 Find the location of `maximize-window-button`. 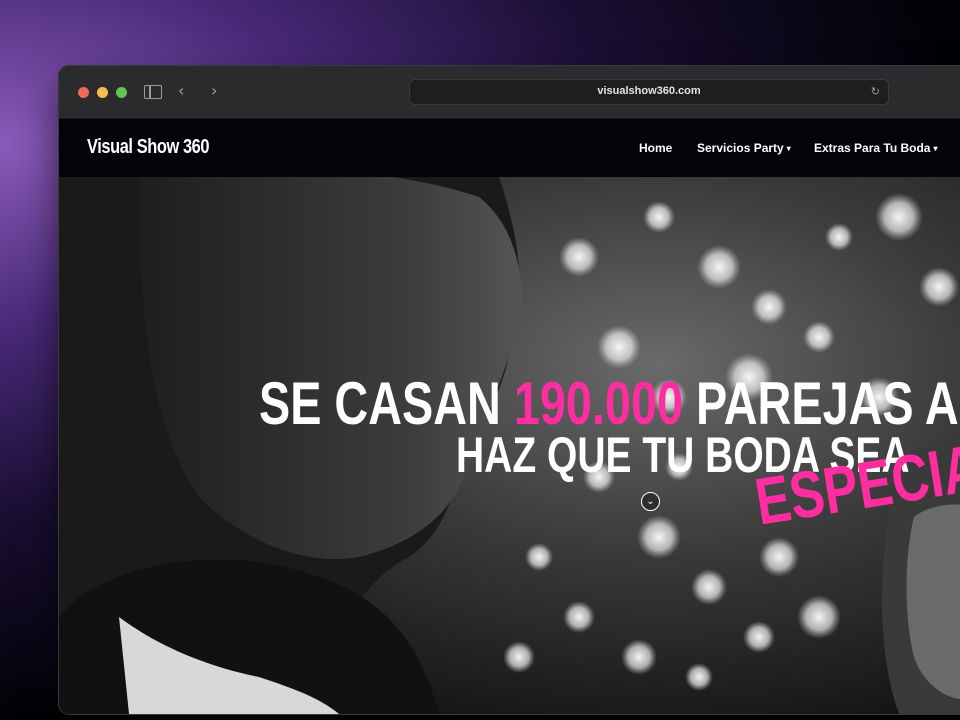

maximize-window-button is located at coordinates (121, 92).